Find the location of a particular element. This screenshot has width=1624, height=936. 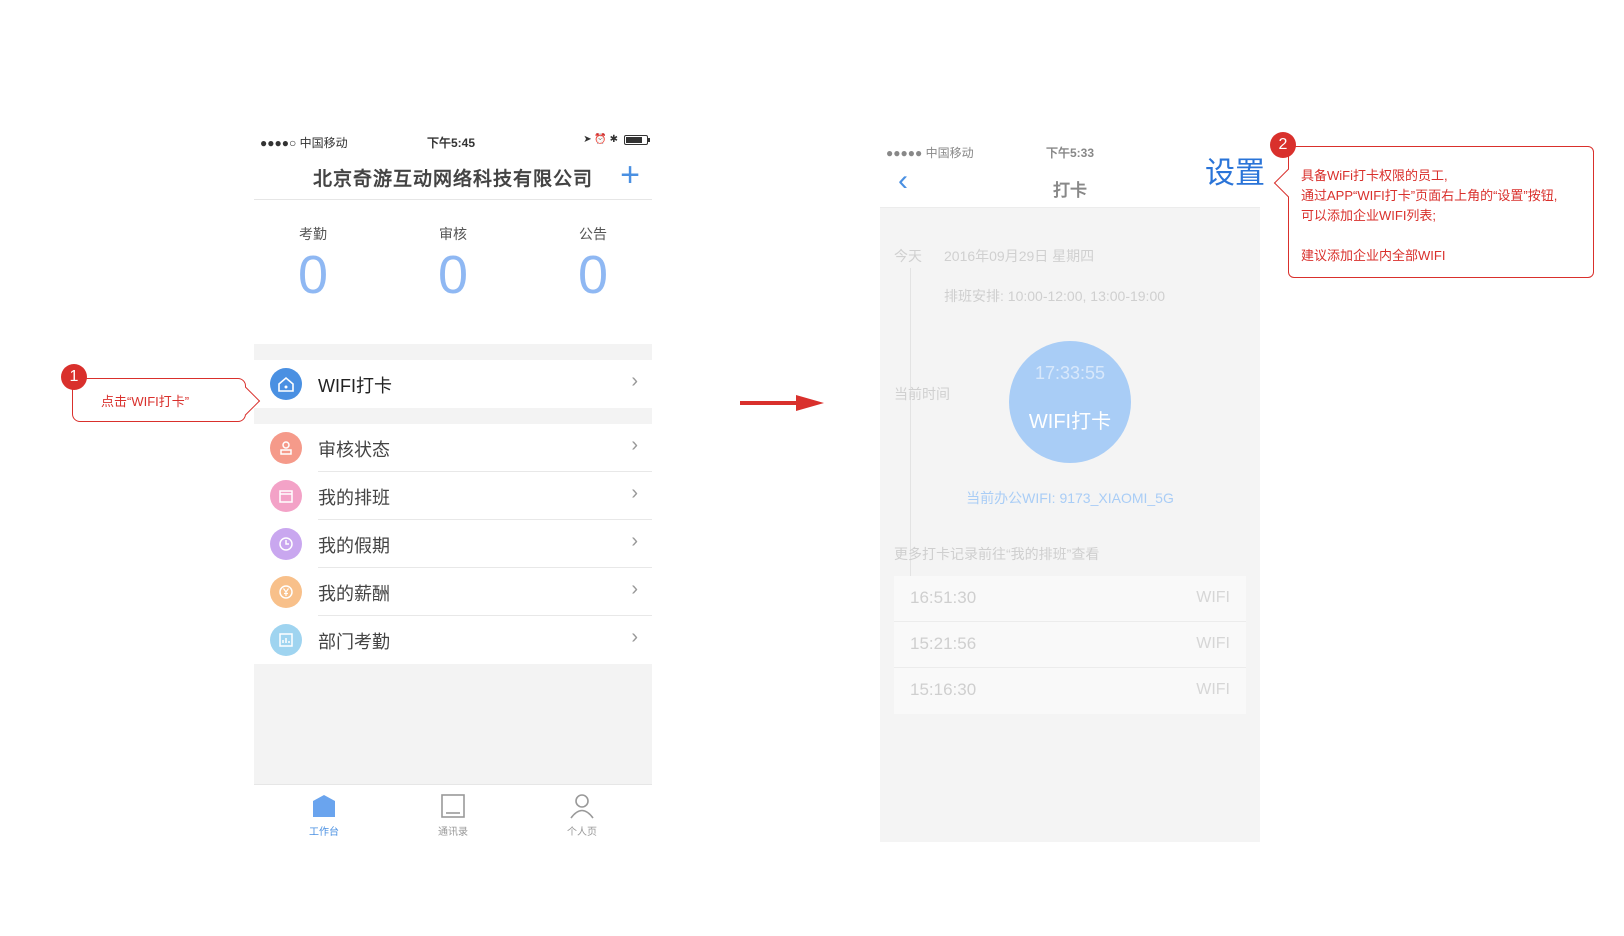

clock-time: 17:33:55 is located at coordinates (1070, 373).